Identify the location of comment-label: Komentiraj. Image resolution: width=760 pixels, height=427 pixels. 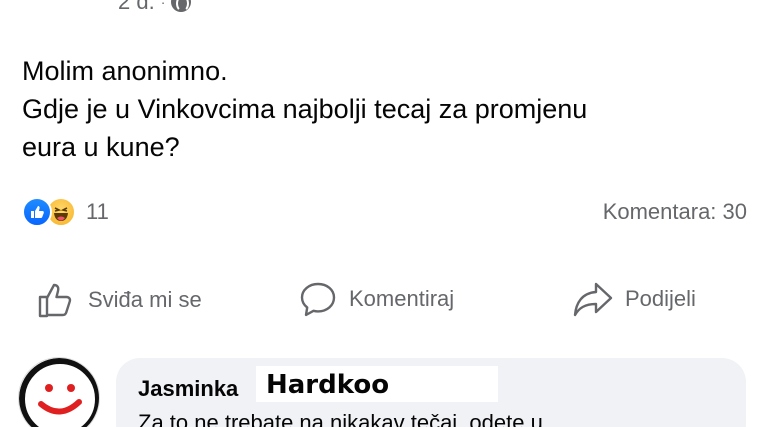
(402, 298).